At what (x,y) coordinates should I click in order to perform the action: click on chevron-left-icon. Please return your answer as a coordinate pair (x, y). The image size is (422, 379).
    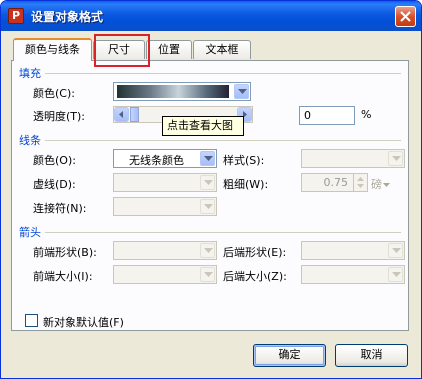
    Looking at the image, I should click on (121, 114).